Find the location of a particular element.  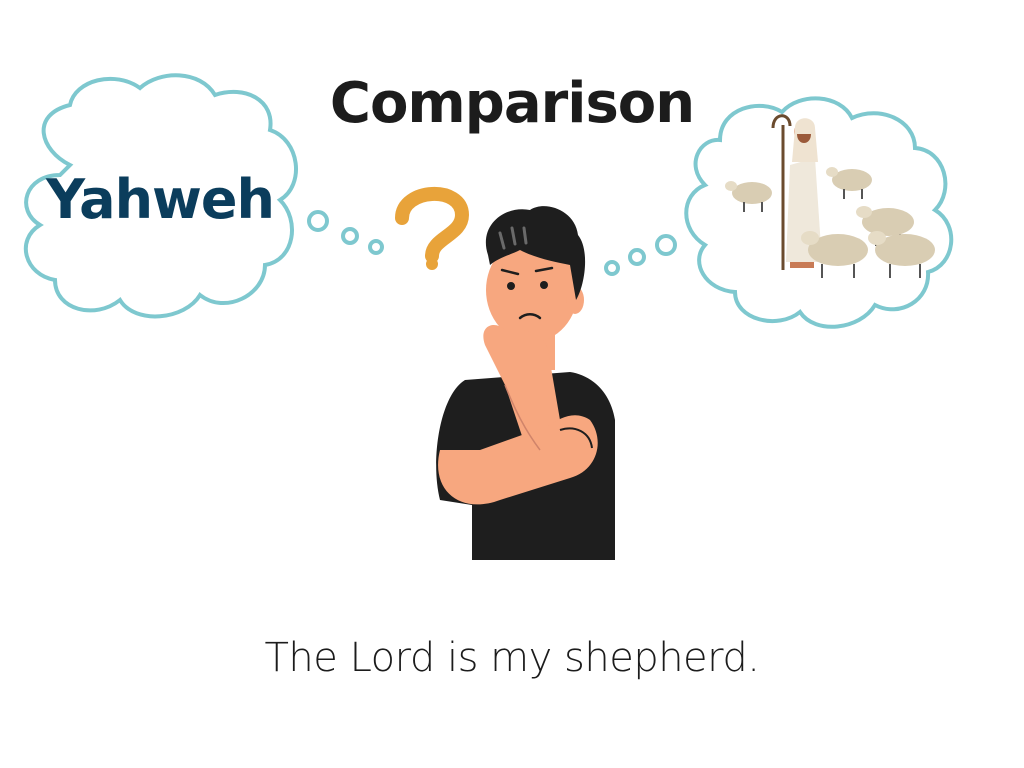

slide-title: Comparison is located at coordinates (512, 103).